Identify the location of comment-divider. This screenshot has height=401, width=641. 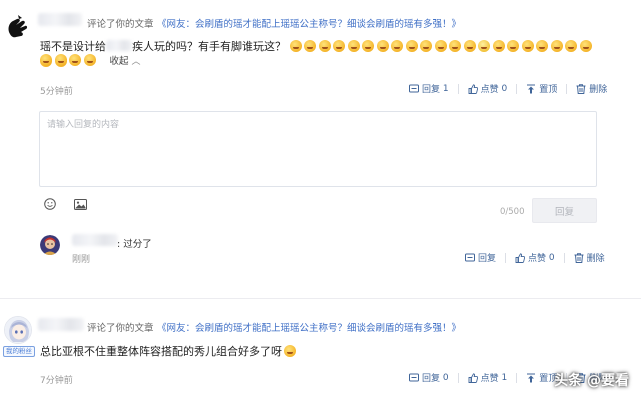
(320, 298).